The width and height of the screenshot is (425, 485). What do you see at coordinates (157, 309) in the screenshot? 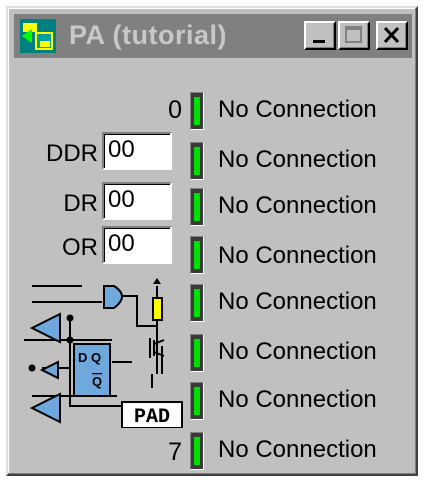
I see `pull-up-resistor-shape` at bounding box center [157, 309].